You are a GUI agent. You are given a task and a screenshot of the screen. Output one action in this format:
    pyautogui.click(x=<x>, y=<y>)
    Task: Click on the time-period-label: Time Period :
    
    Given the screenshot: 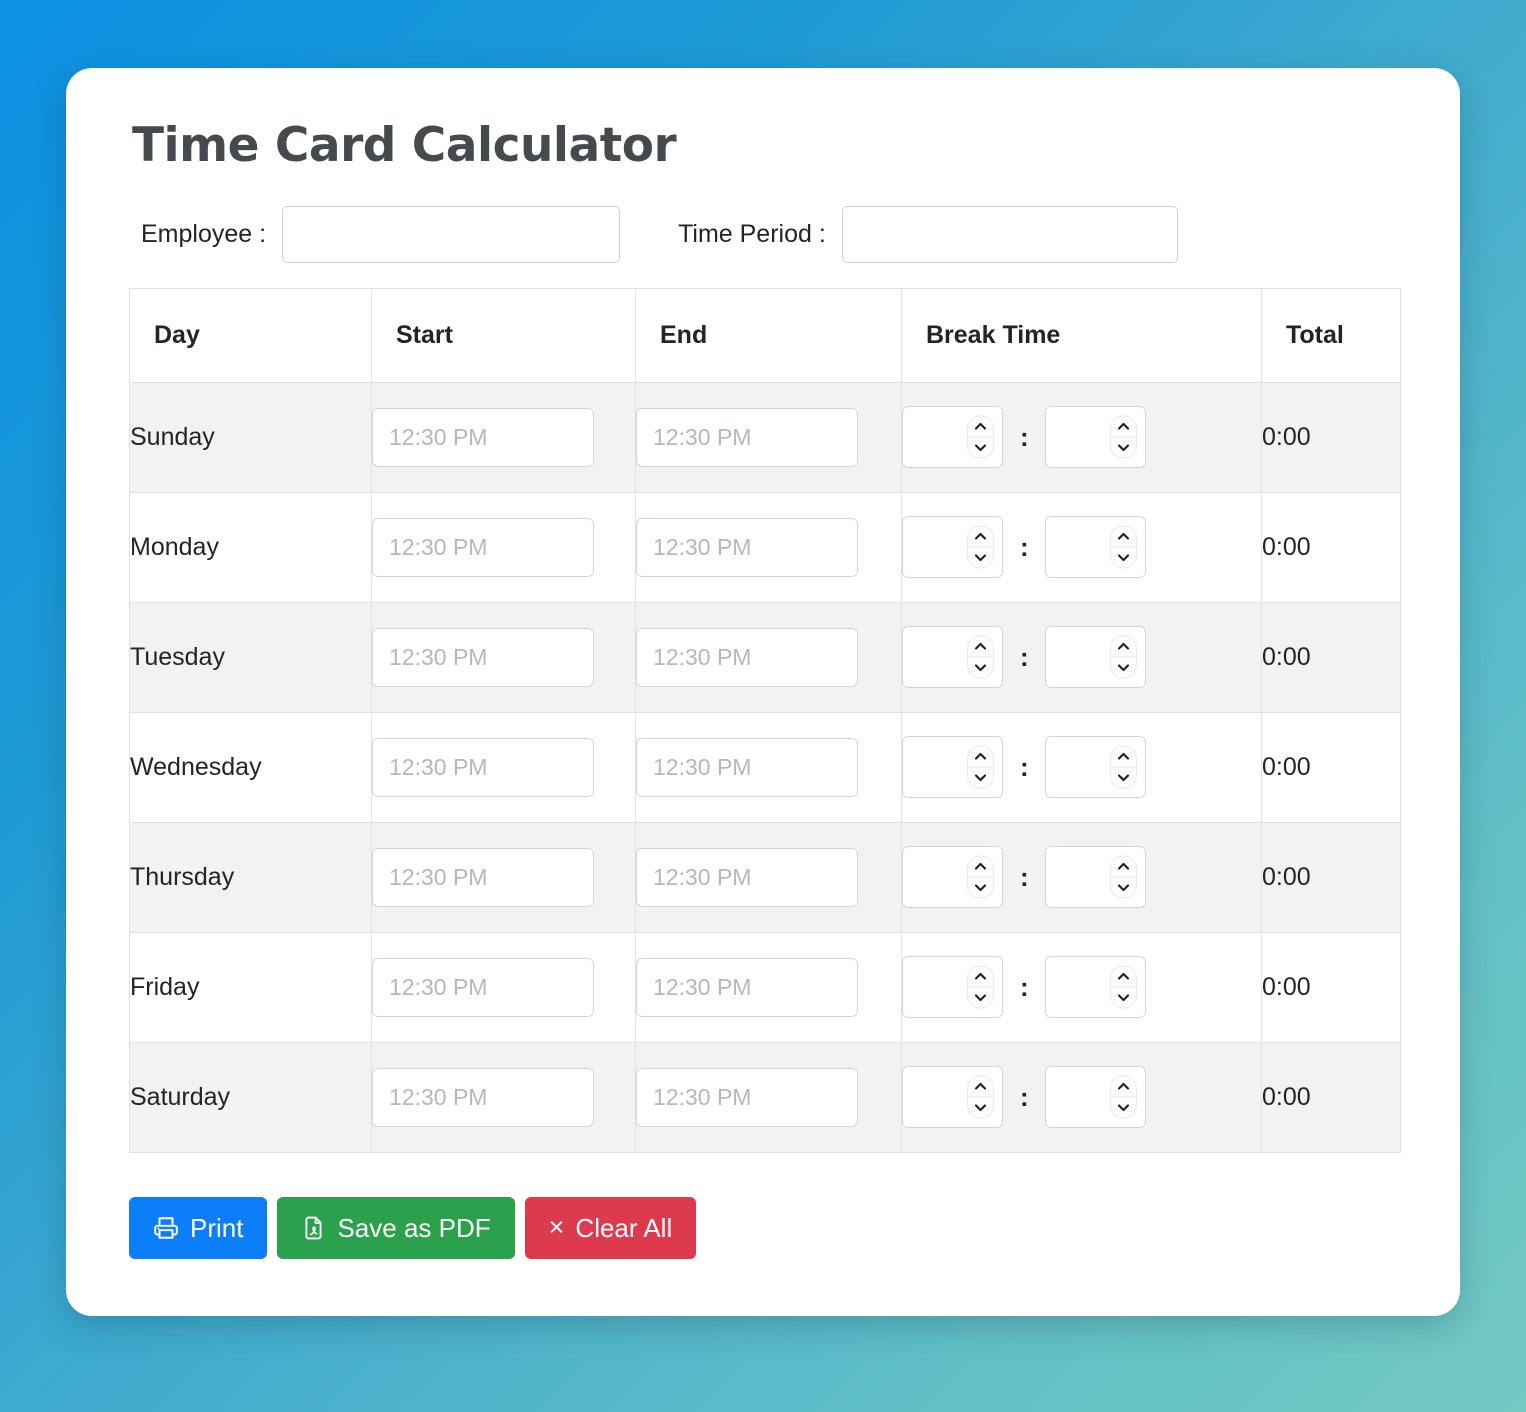 What is the action you would take?
    pyautogui.click(x=752, y=233)
    